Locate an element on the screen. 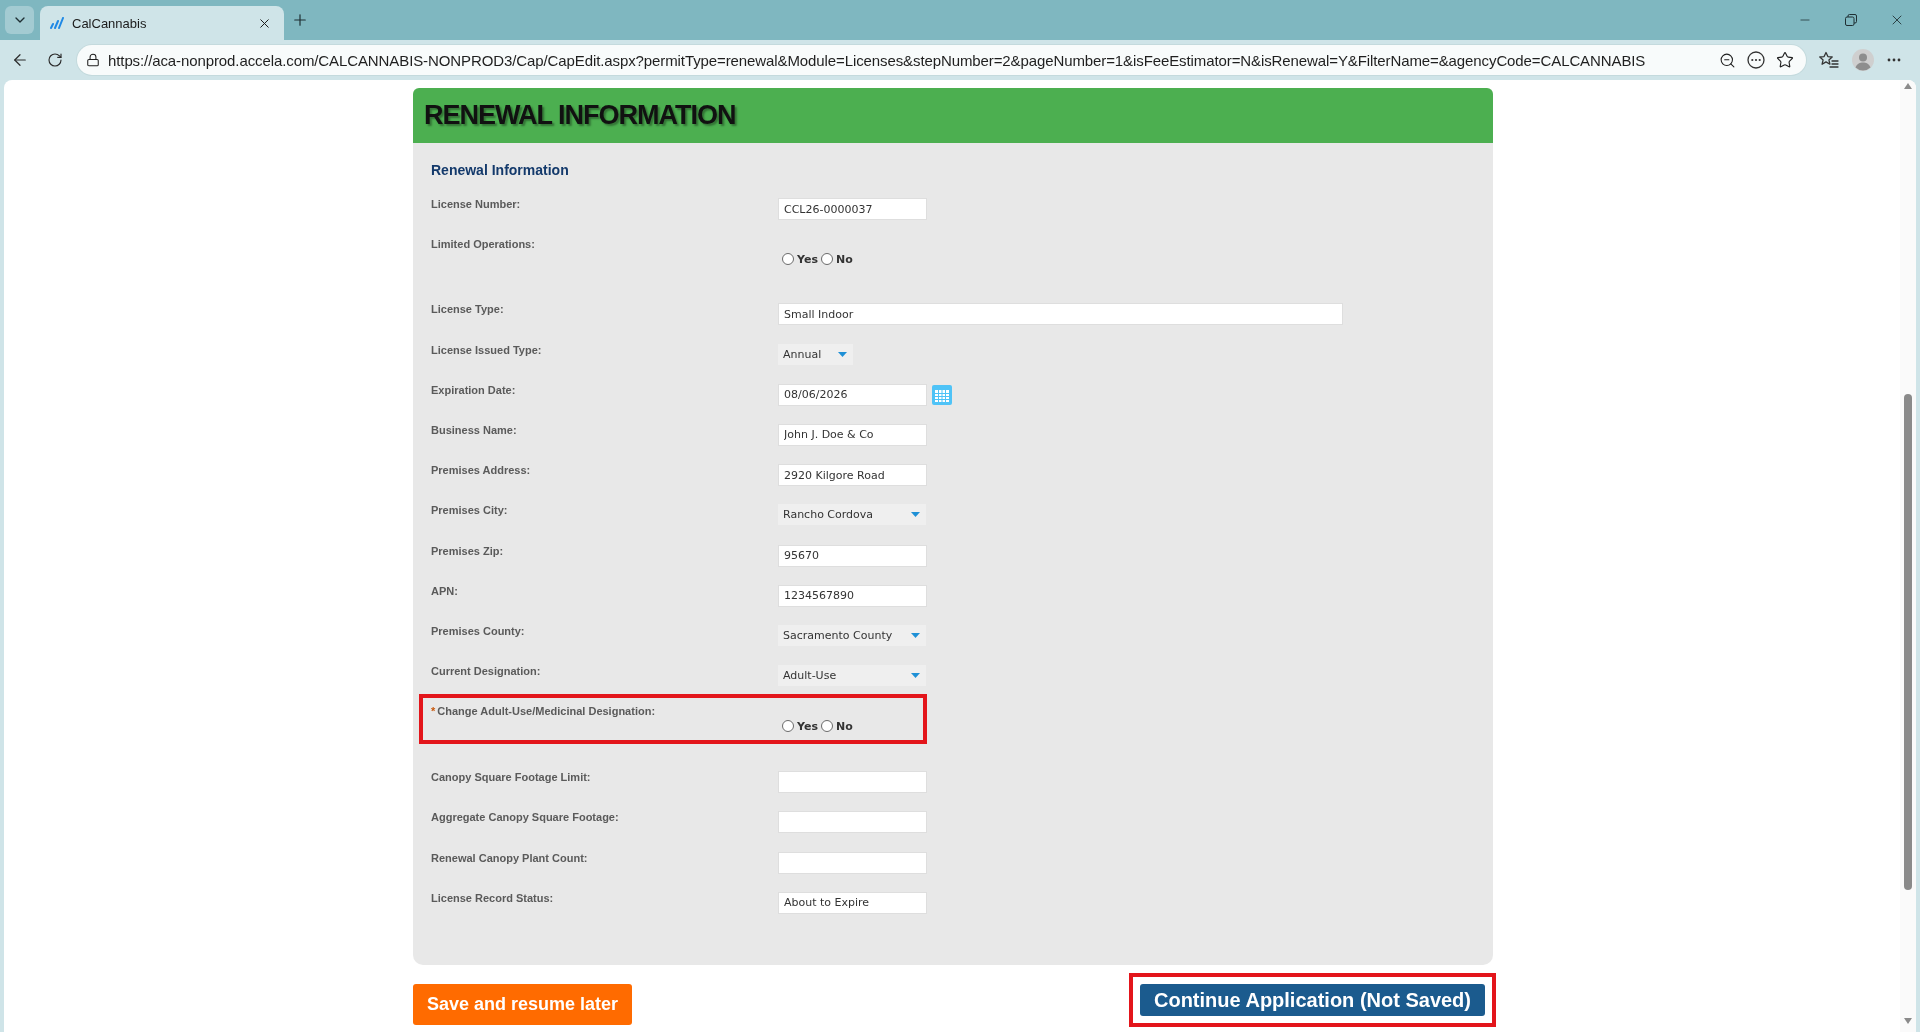  tab-list-button is located at coordinates (19, 20).